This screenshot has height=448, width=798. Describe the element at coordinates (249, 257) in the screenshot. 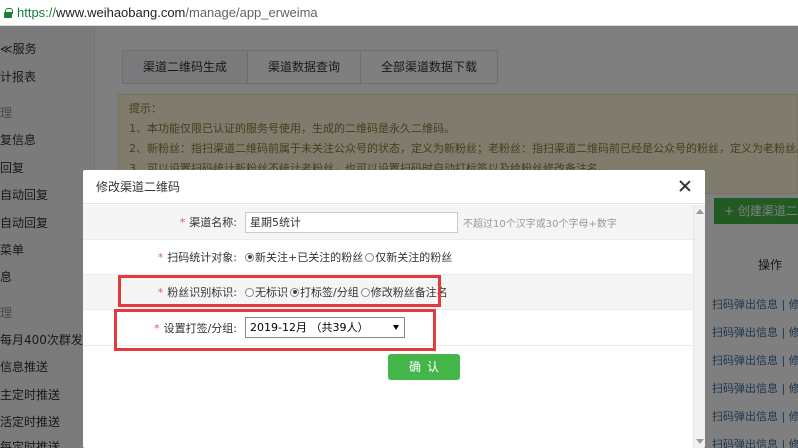

I see `radio-checked-icon` at that location.